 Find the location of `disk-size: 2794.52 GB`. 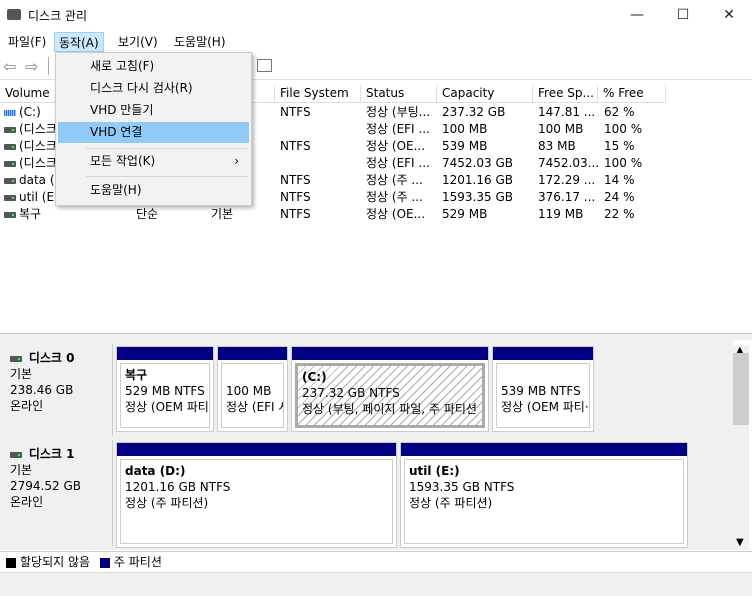

disk-size: 2794.52 GB is located at coordinates (45, 486).